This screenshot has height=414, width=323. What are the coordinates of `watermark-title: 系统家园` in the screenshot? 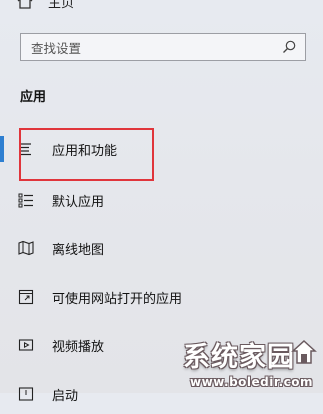 It's located at (239, 357).